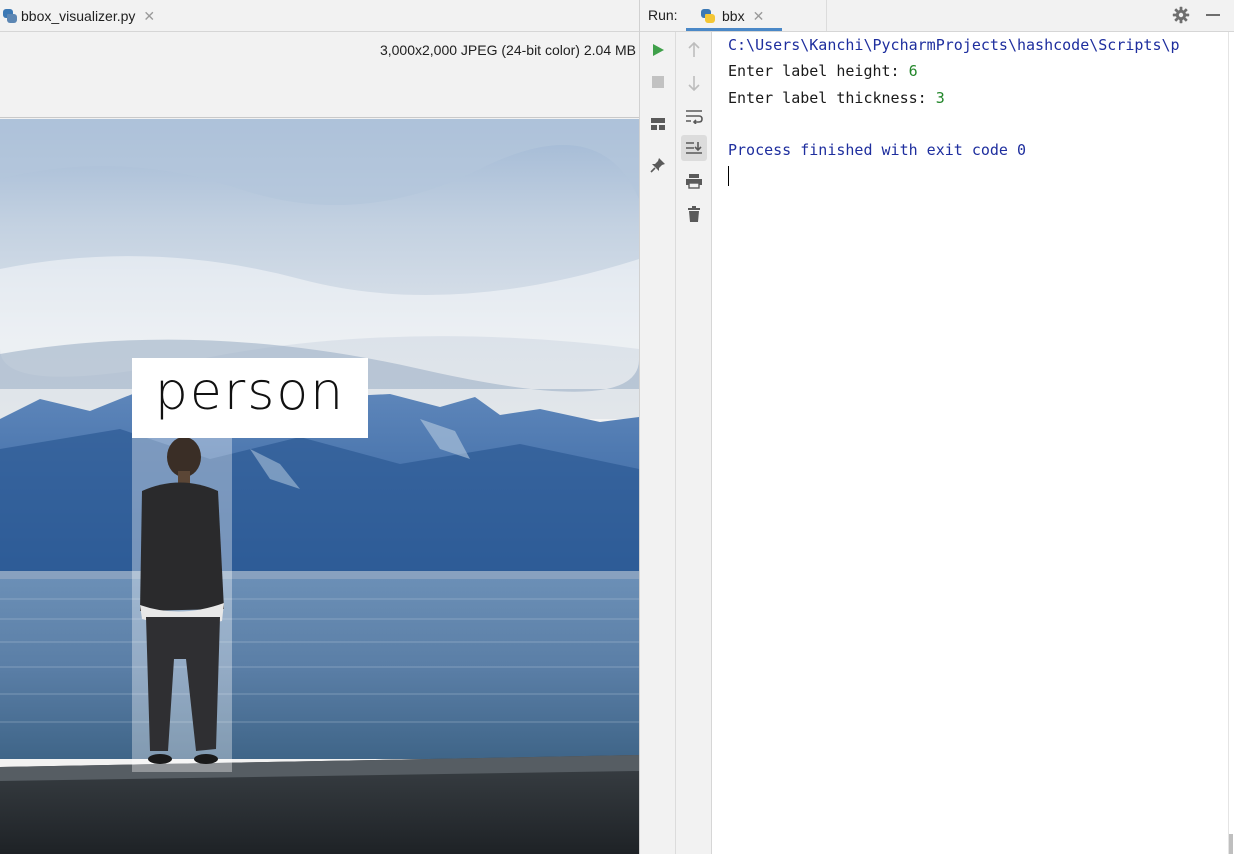 This screenshot has height=854, width=1234. I want to click on editor-tab-label: bbox_visualizer.py, so click(78, 15).